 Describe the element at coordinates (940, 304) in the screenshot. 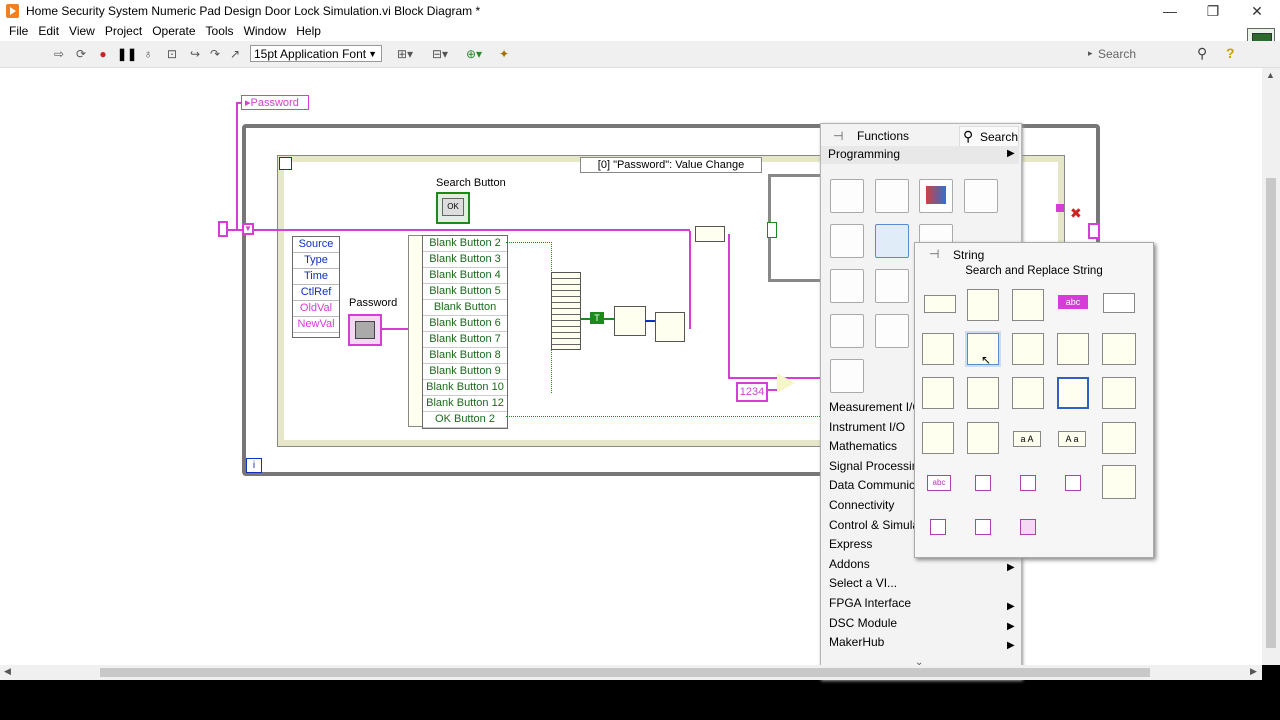

I see `string-length-icon` at that location.